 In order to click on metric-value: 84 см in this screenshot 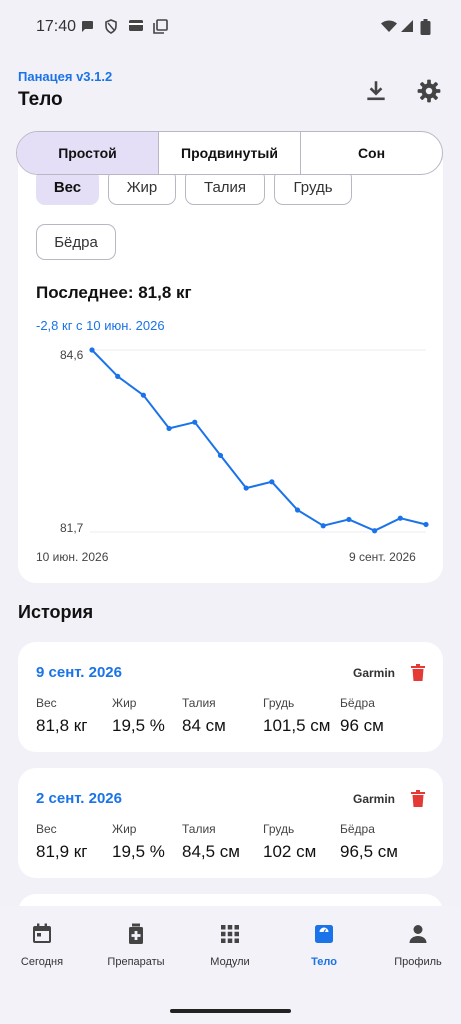, I will do `click(204, 725)`.